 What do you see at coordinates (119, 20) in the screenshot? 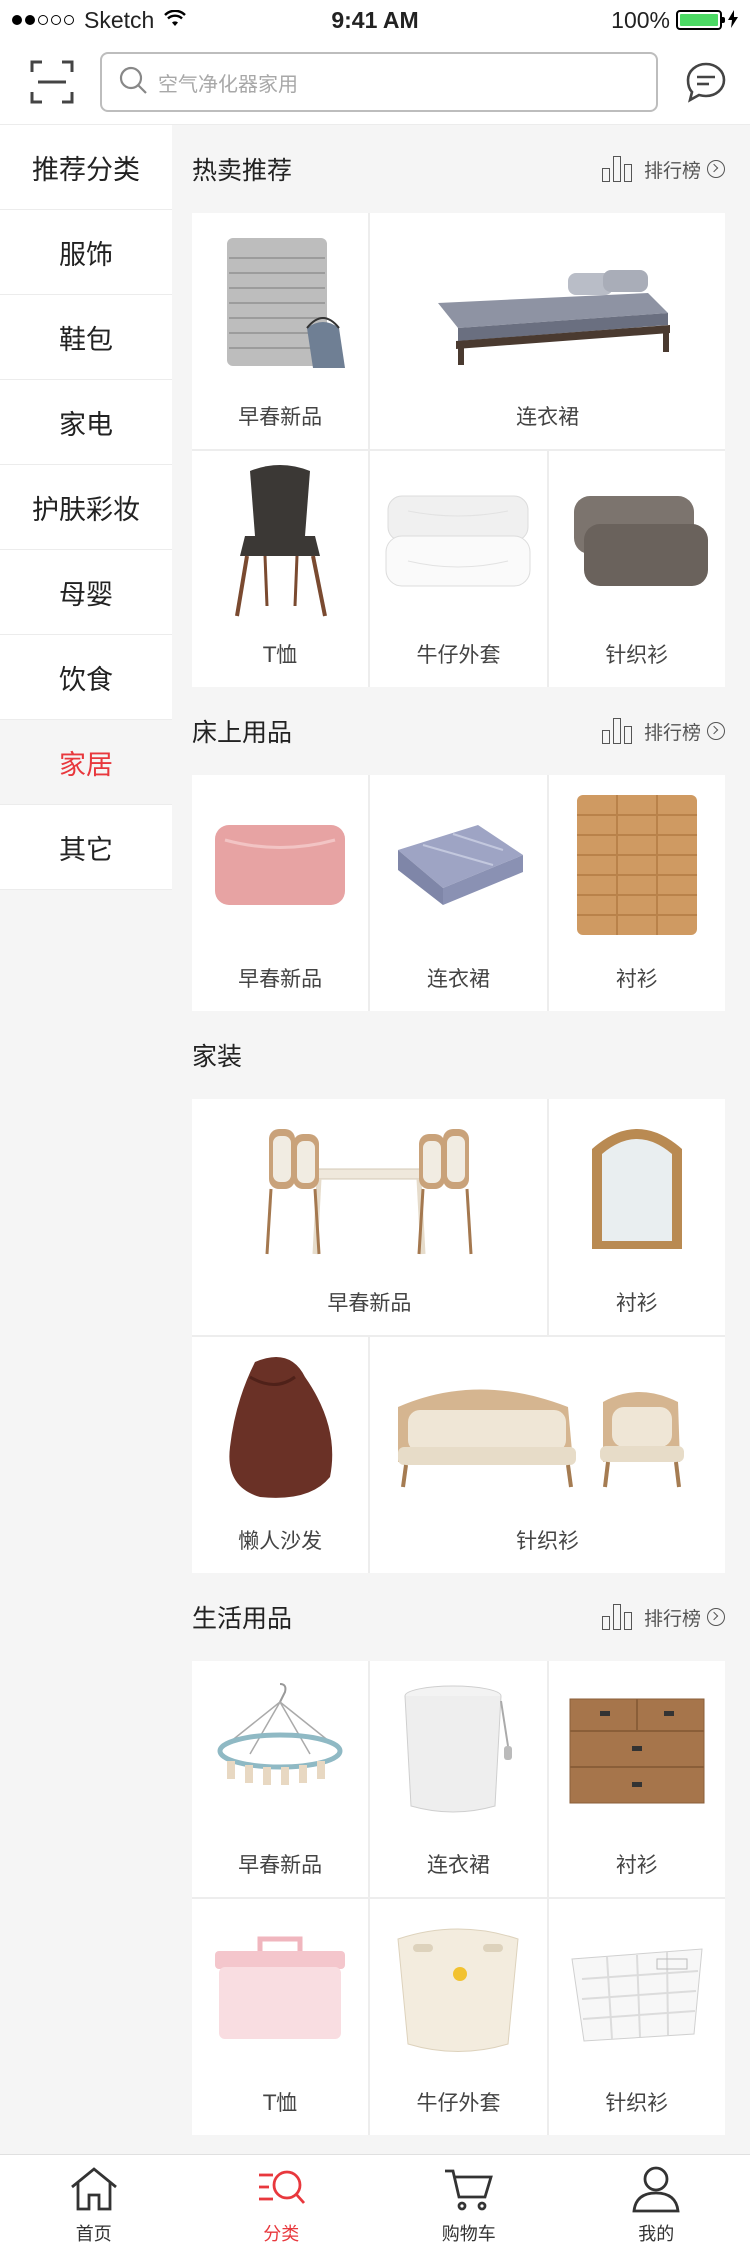
I see `carrier-name: Sketch` at bounding box center [119, 20].